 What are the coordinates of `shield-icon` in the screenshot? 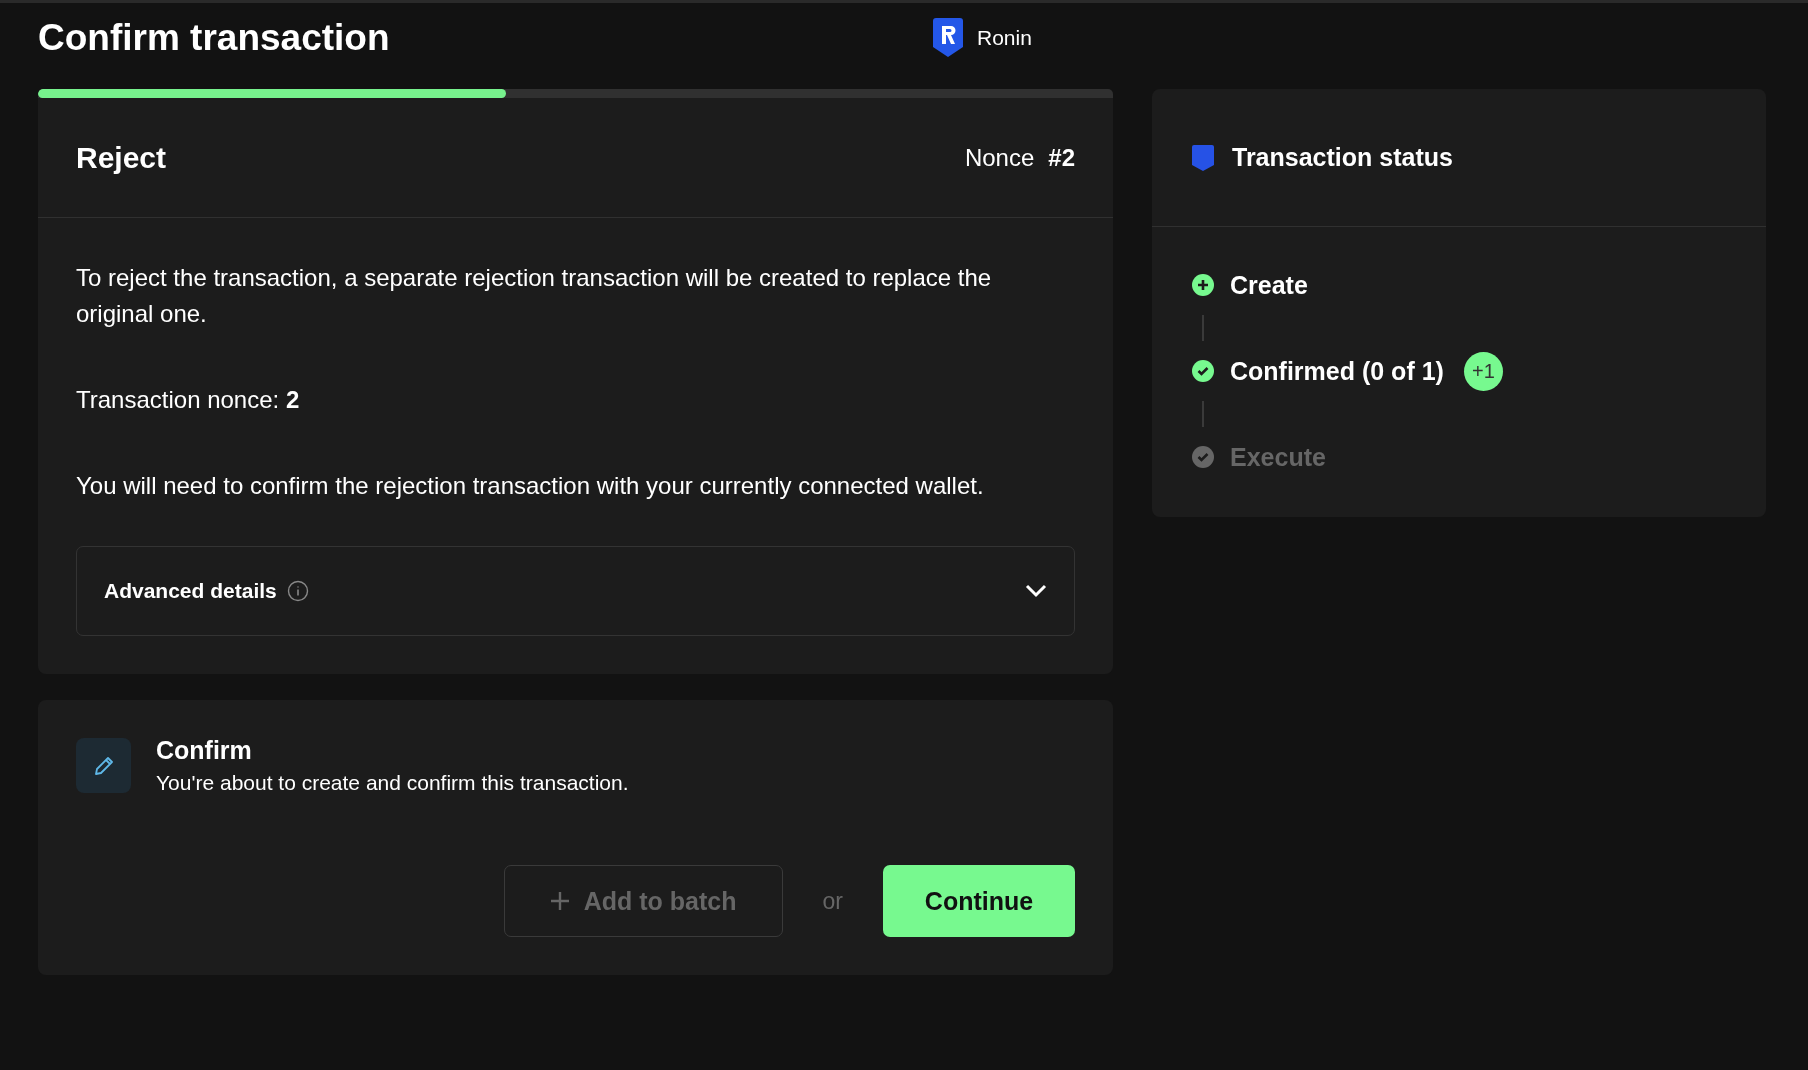 It's located at (1203, 157).